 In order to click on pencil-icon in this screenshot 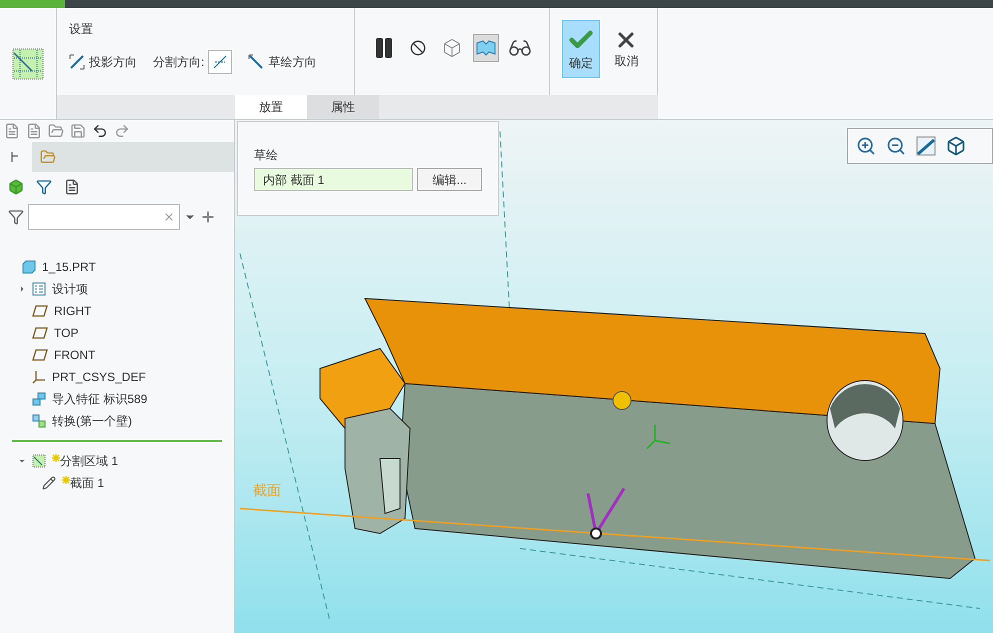, I will do `click(49, 483)`.